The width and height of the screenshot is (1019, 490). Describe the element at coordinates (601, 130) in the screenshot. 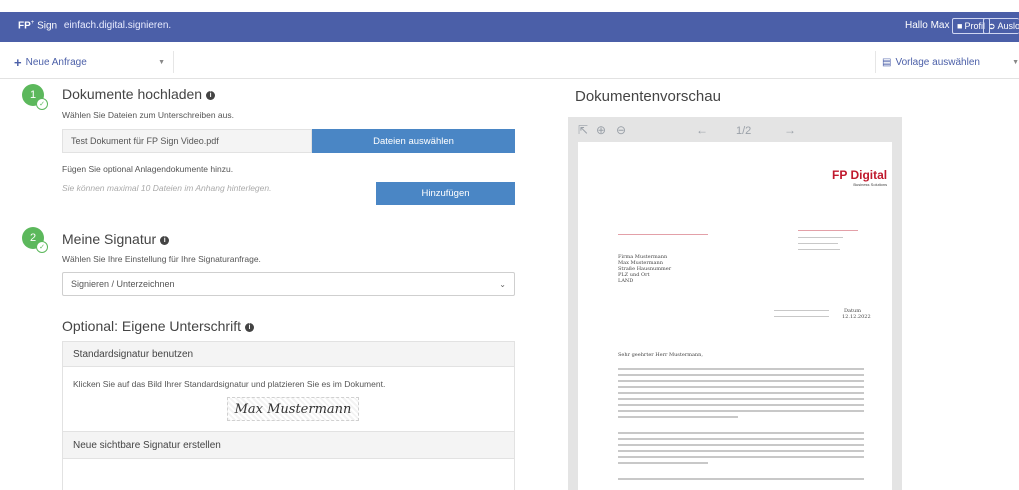

I see `zoom-in-icon: ⊕` at that location.